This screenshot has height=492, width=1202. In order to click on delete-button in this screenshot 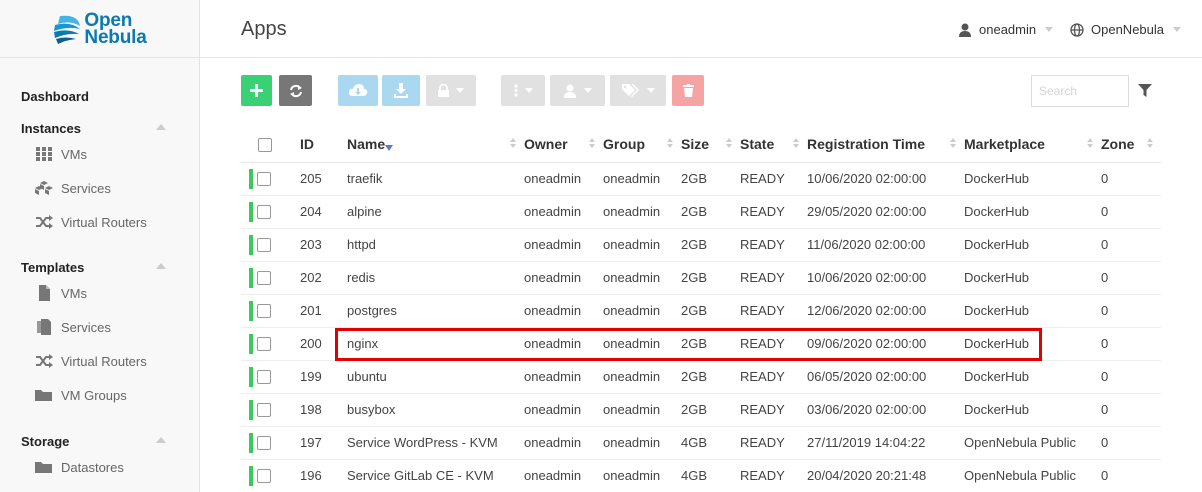, I will do `click(688, 90)`.